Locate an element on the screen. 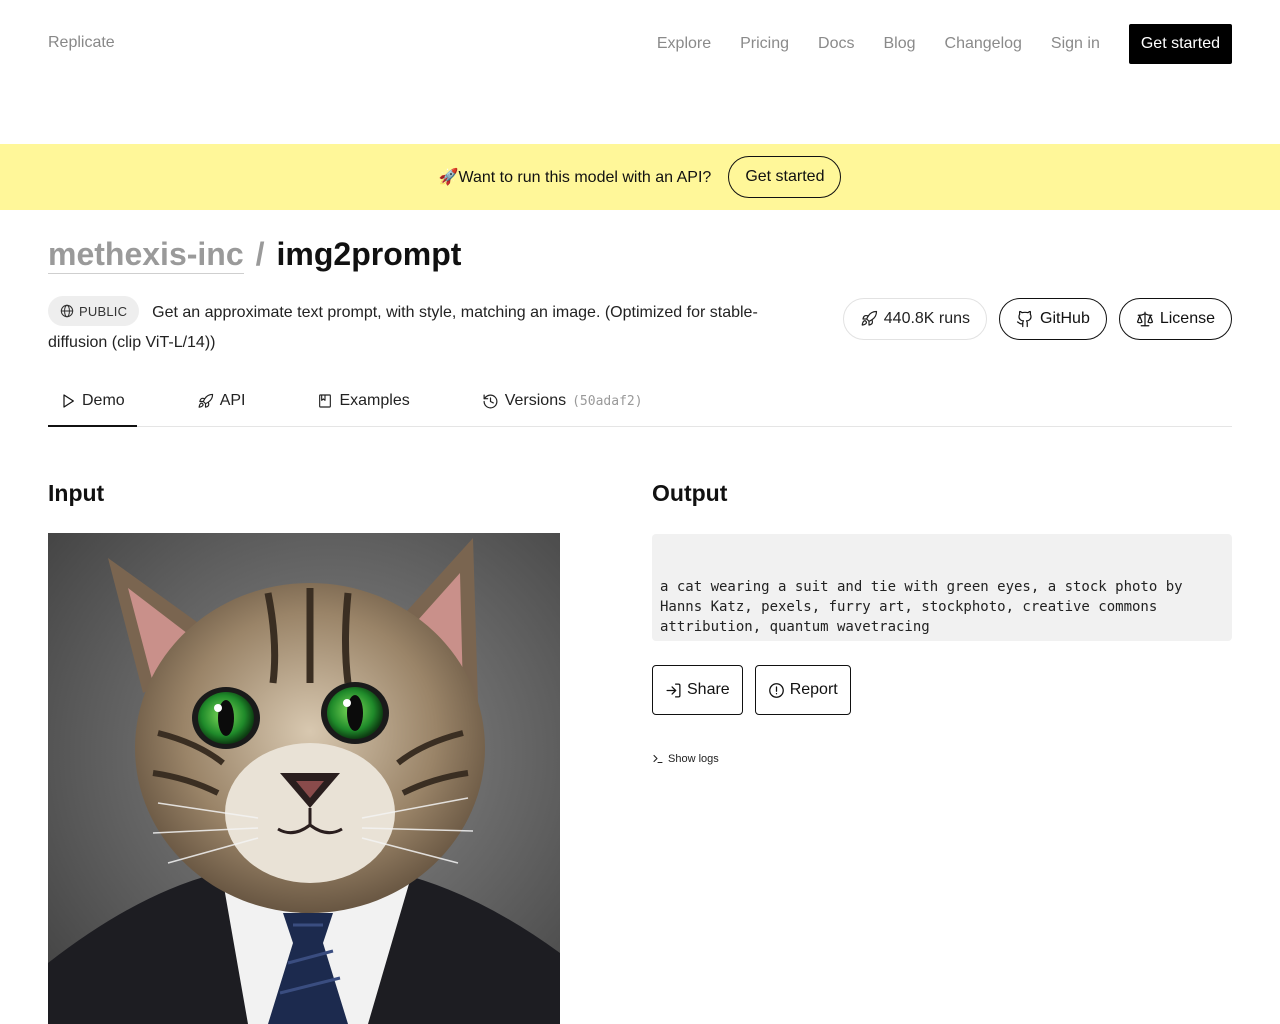 This screenshot has height=1024, width=1280. tab-versions: Versions (50adaf2) is located at coordinates (562, 401).